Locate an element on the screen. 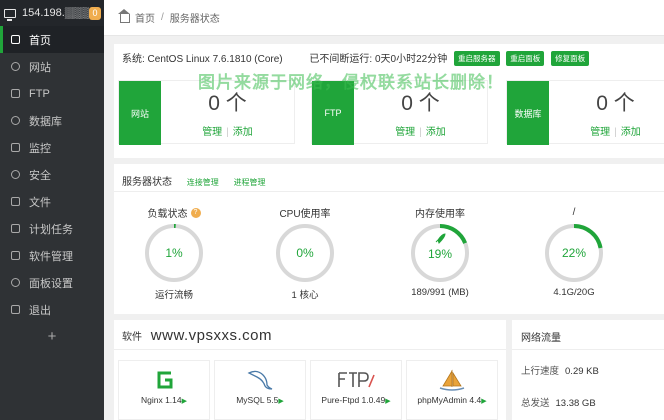 The image size is (664, 420). sidebar-item-settings: 面板设置 is located at coordinates (52, 282).